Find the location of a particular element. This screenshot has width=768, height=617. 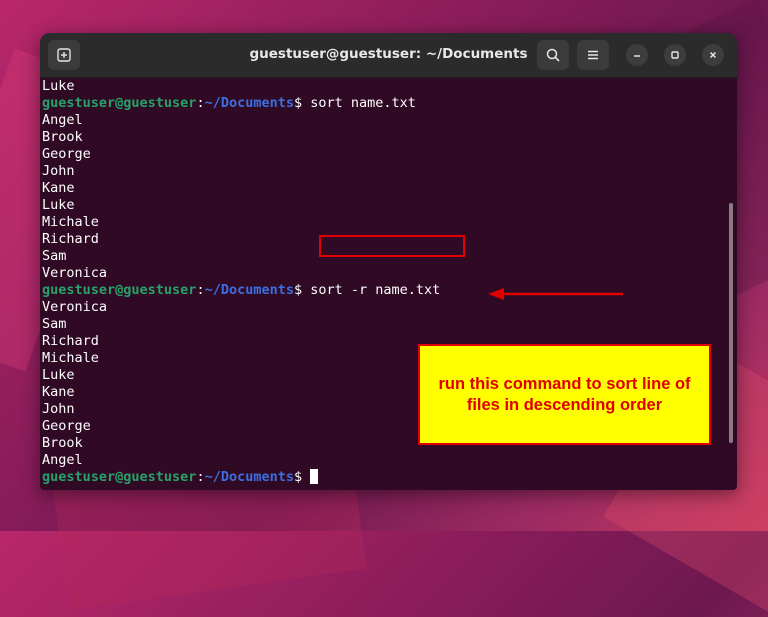

command-text: sort -r name.txt is located at coordinates (371, 290).